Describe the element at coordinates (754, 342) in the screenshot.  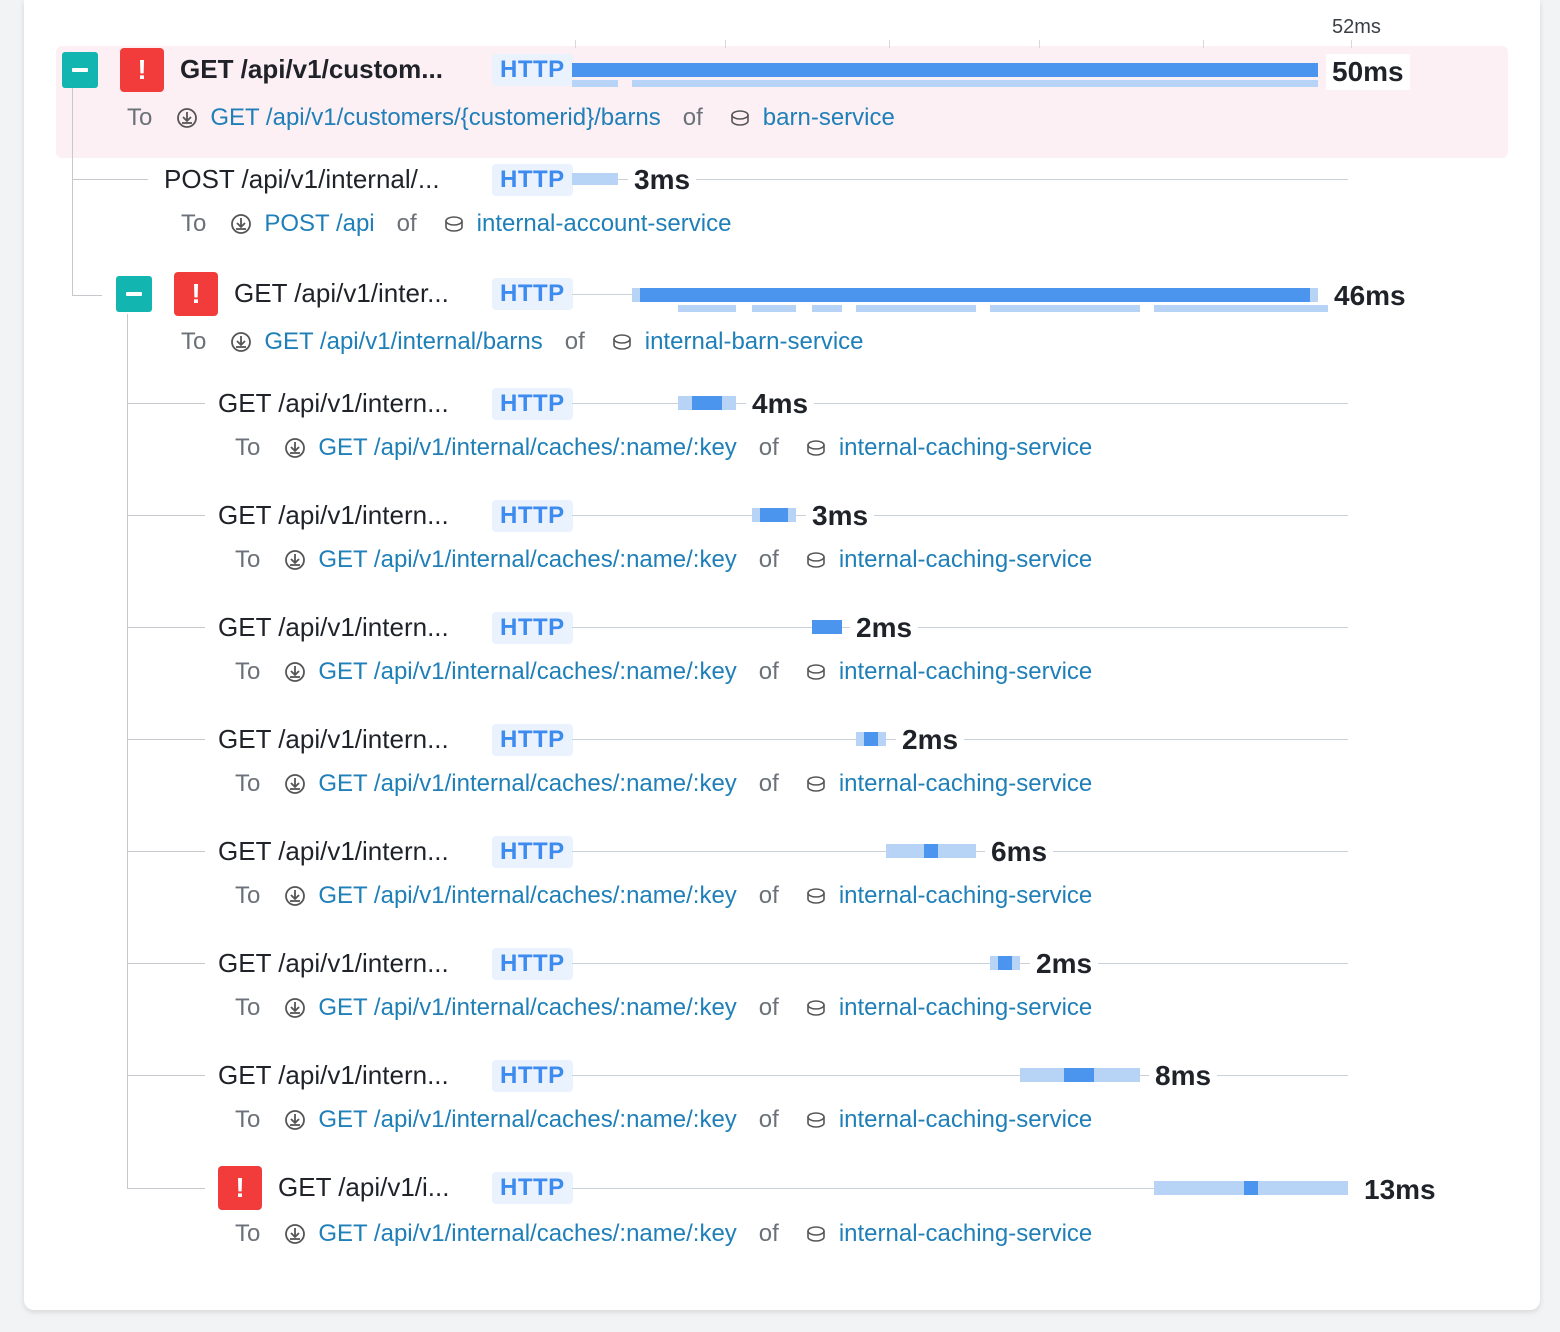
I see `service-link: internal-barn-service` at that location.